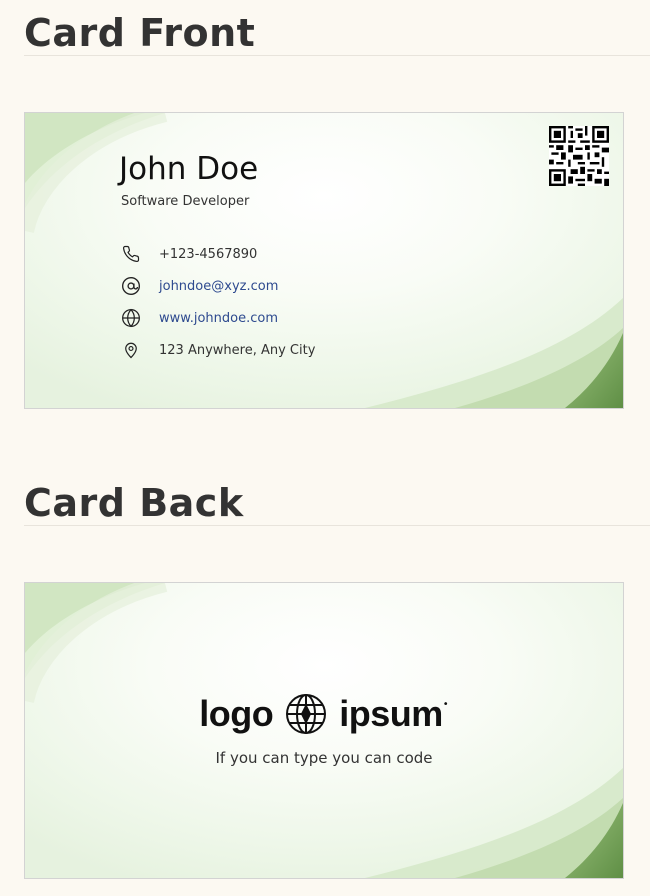 The height and width of the screenshot is (896, 650). What do you see at coordinates (391, 713) in the screenshot?
I see `logo-text-right: ipsum` at bounding box center [391, 713].